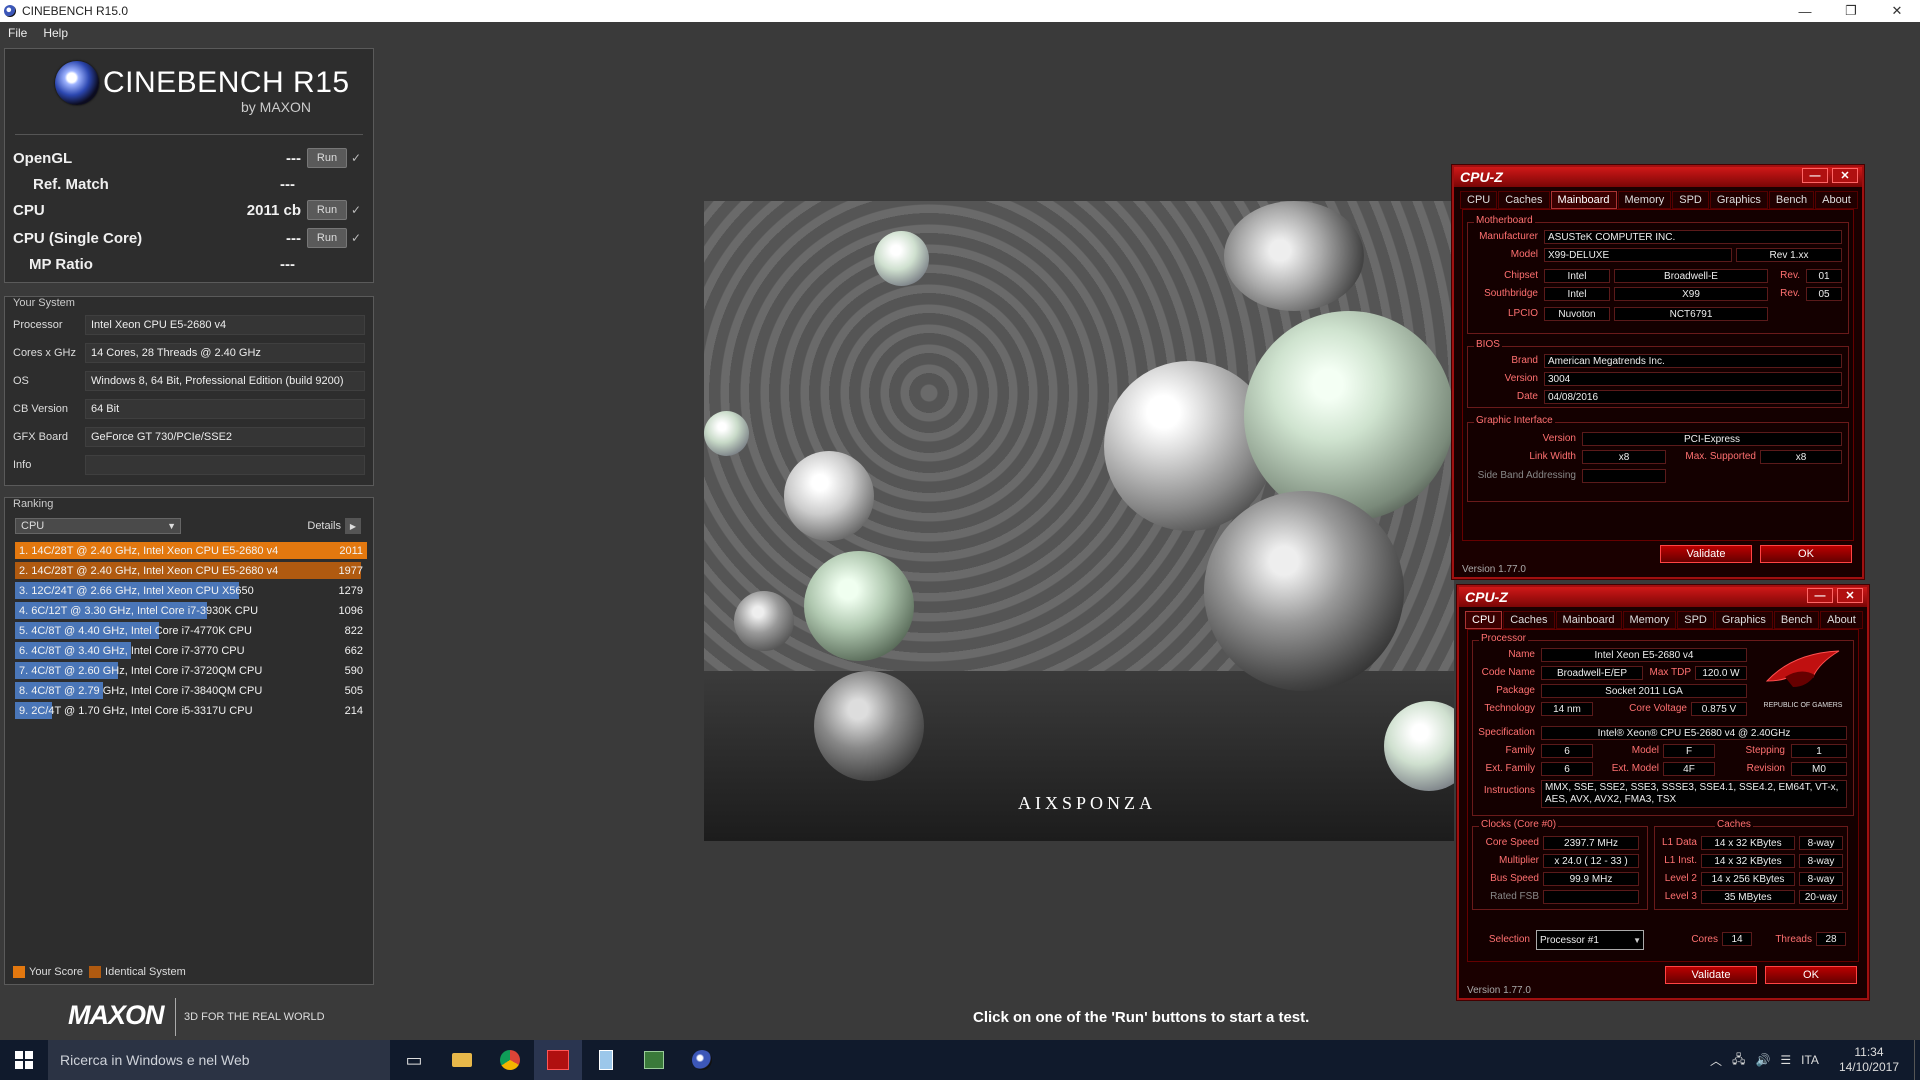 The width and height of the screenshot is (1920, 1080). What do you see at coordinates (225, 353) in the screenshot?
I see `system-value: 14 Cores, 28 Threads @ 2.40 GHz` at bounding box center [225, 353].